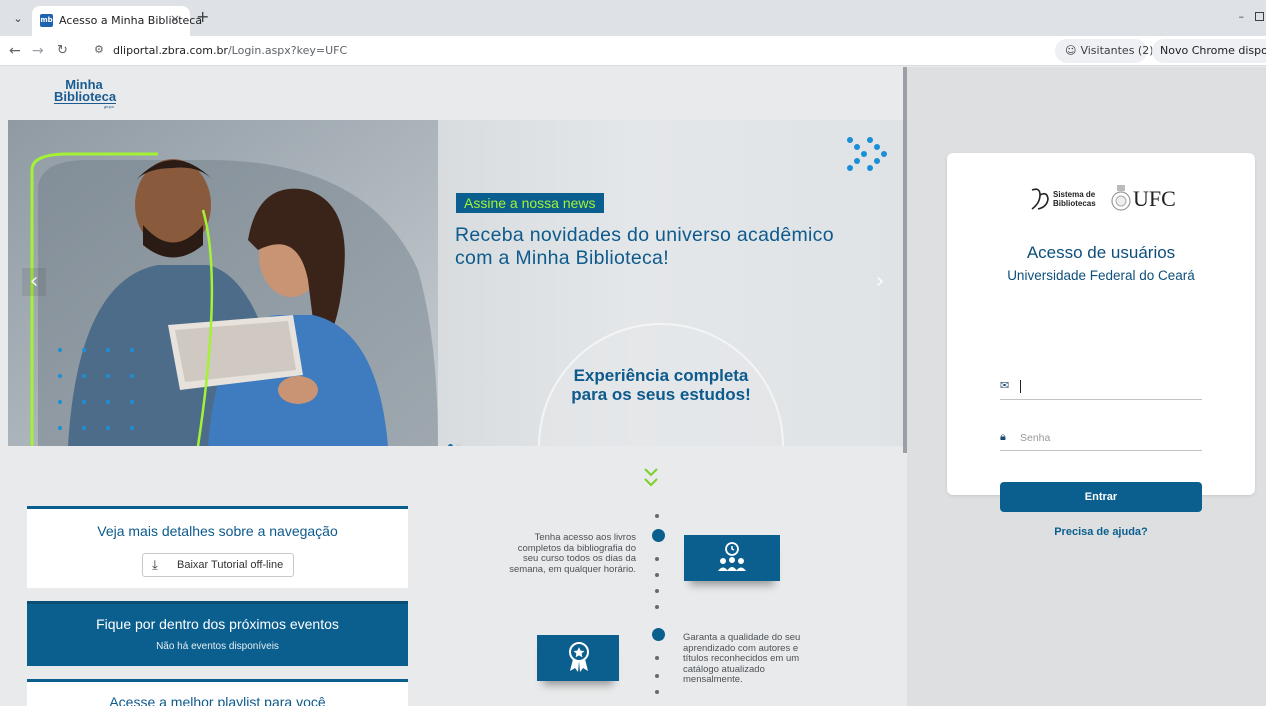 Image resolution: width=1266 pixels, height=706 pixels. Describe the element at coordinates (867, 154) in the screenshot. I see `double-chevron-icon` at that location.